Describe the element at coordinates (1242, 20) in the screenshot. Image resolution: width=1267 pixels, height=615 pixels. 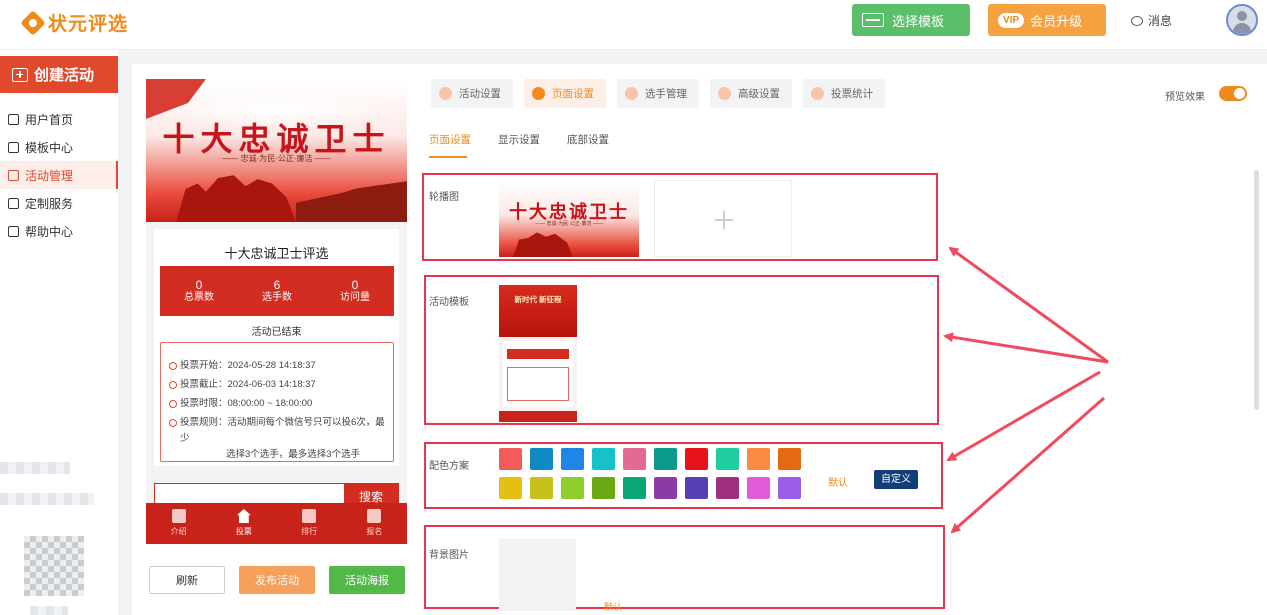
I see `avatar` at that location.